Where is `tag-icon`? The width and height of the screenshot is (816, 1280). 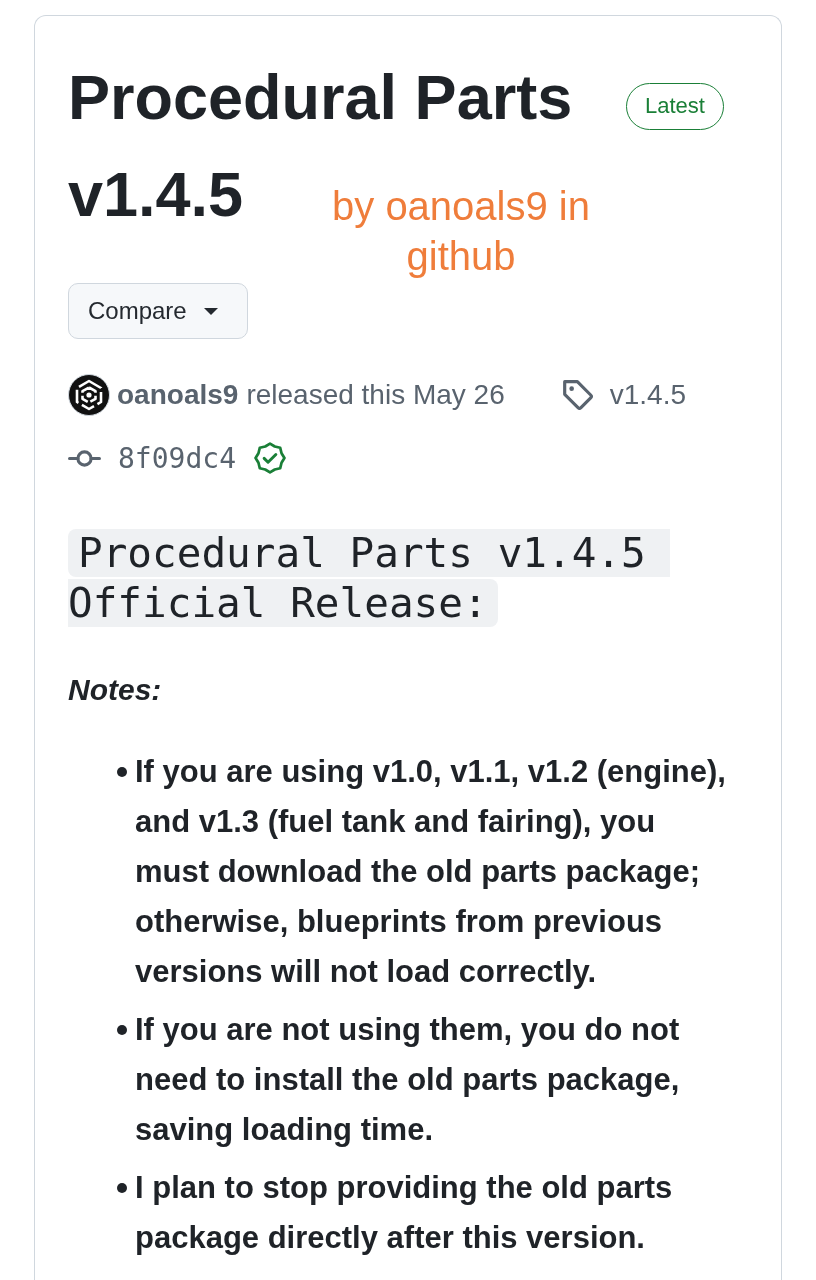
tag-icon is located at coordinates (577, 395).